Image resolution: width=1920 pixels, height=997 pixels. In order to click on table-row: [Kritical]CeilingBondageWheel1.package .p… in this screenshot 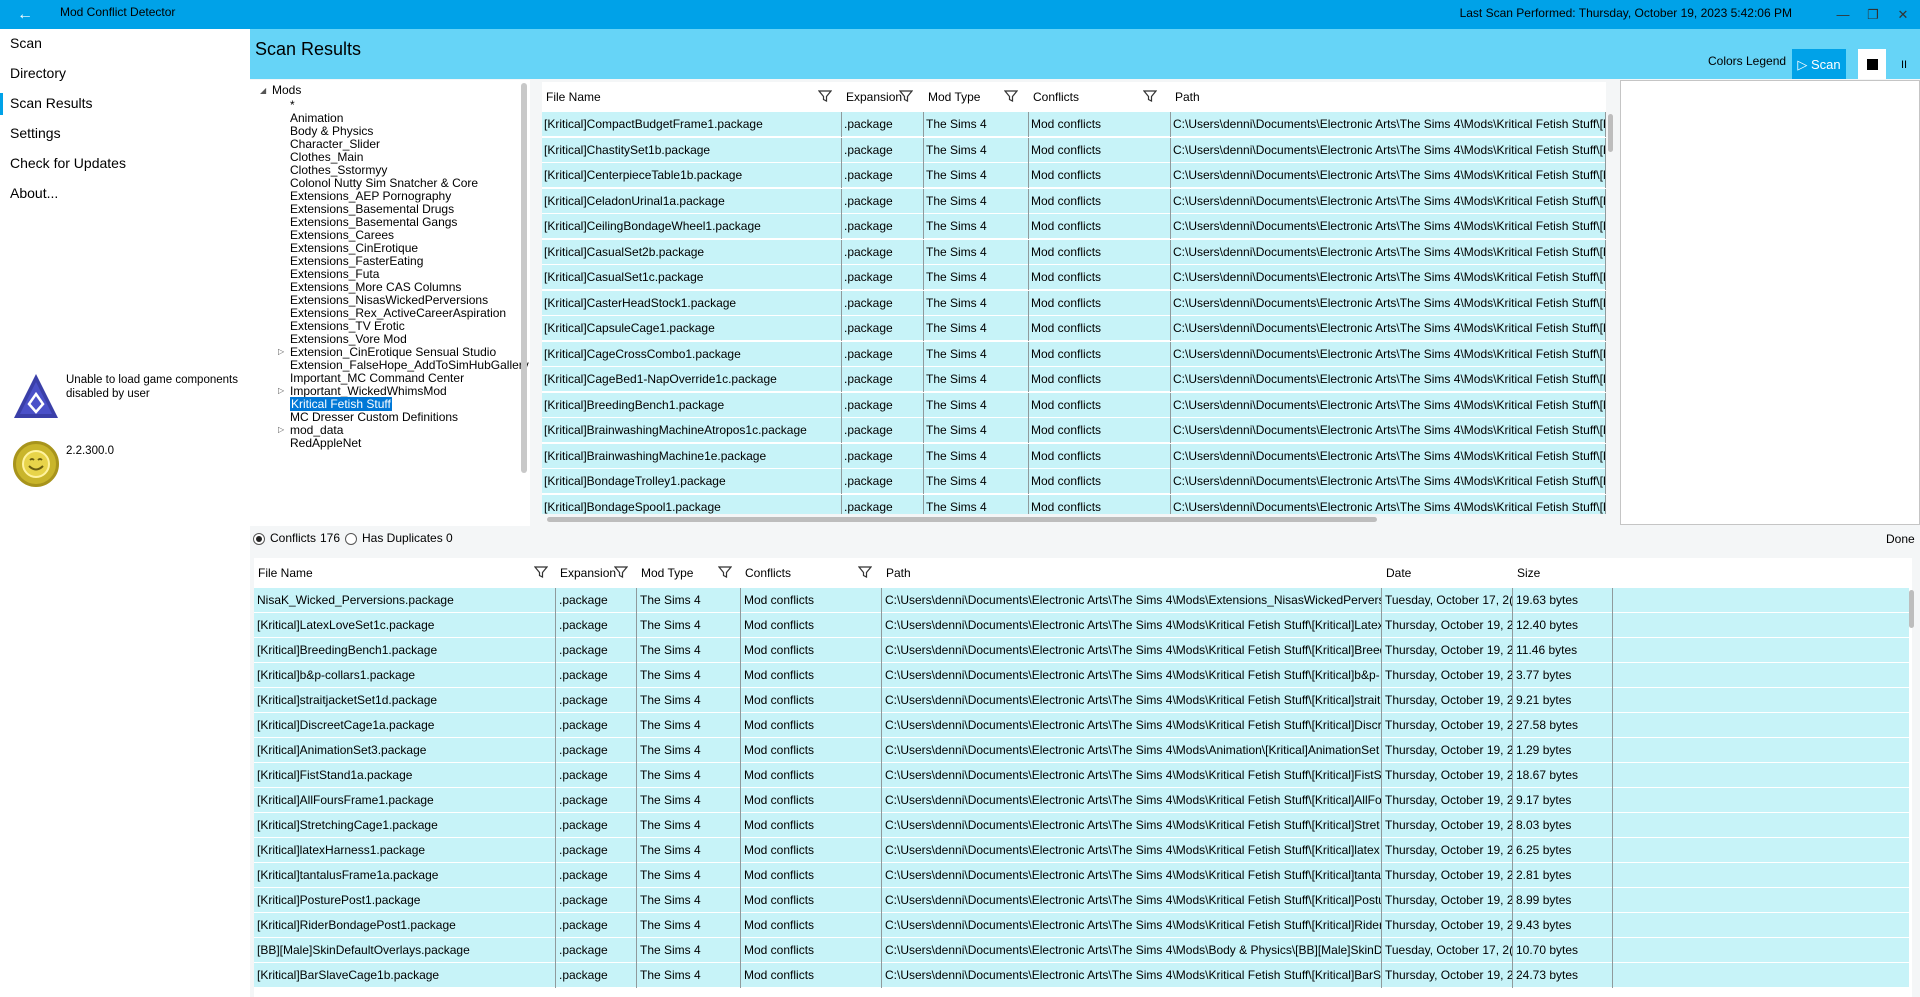, I will do `click(1074, 226)`.